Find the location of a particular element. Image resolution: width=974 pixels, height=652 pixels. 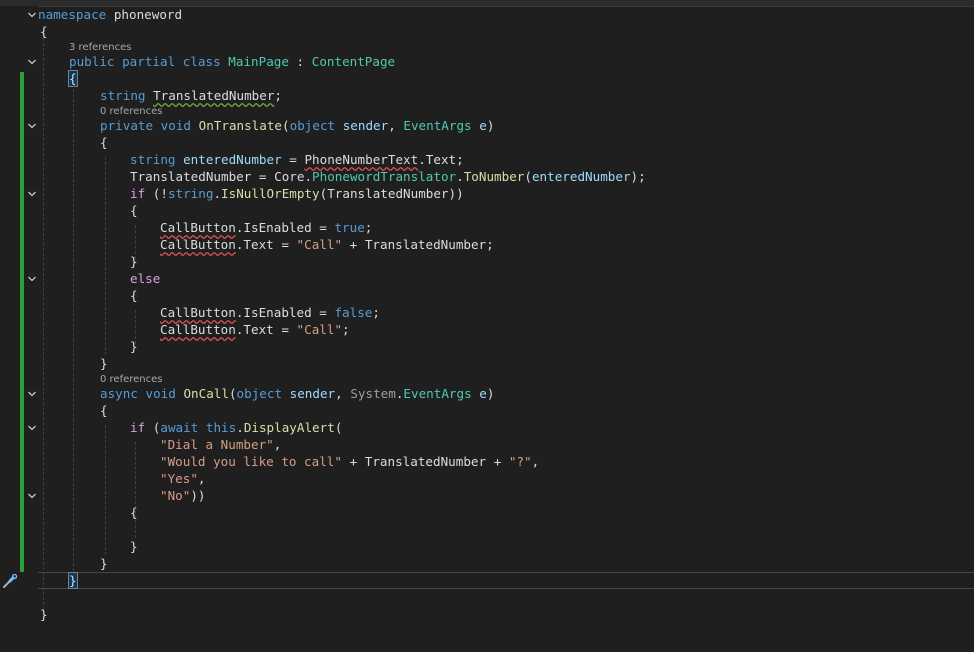

keyword: true is located at coordinates (349, 227).